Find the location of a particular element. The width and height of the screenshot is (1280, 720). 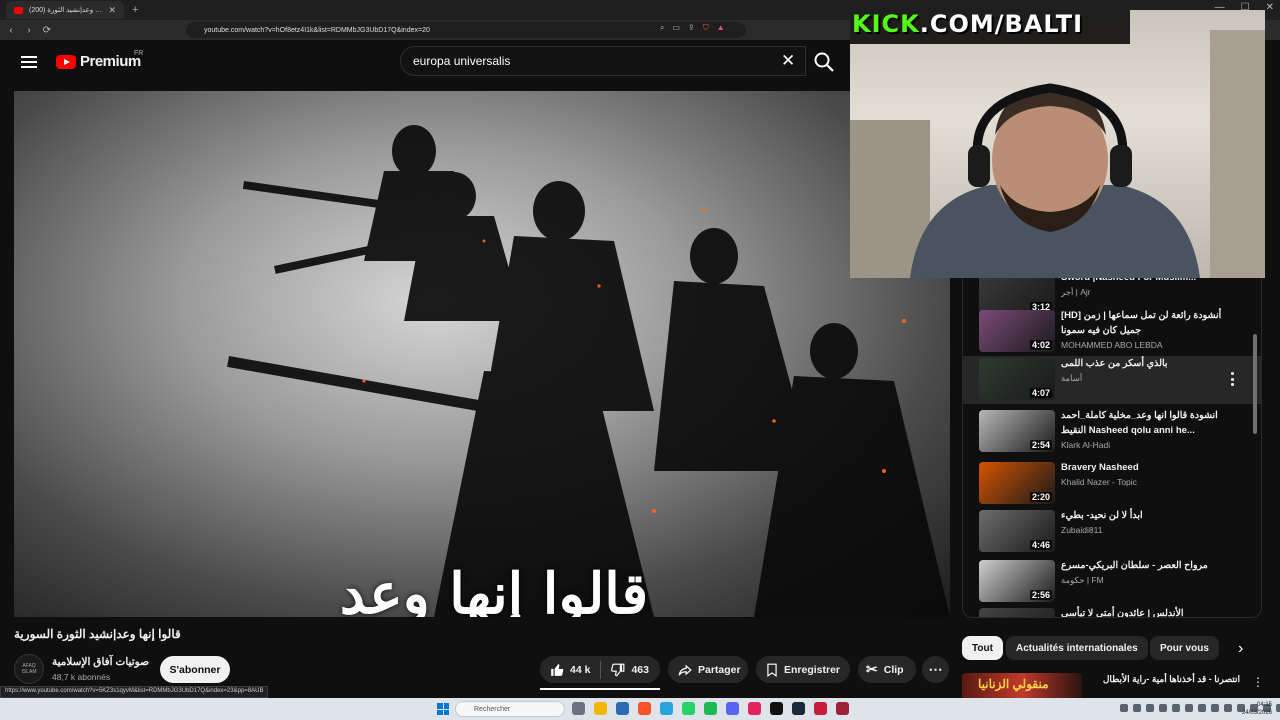

file-explorer-icon is located at coordinates (600, 708).